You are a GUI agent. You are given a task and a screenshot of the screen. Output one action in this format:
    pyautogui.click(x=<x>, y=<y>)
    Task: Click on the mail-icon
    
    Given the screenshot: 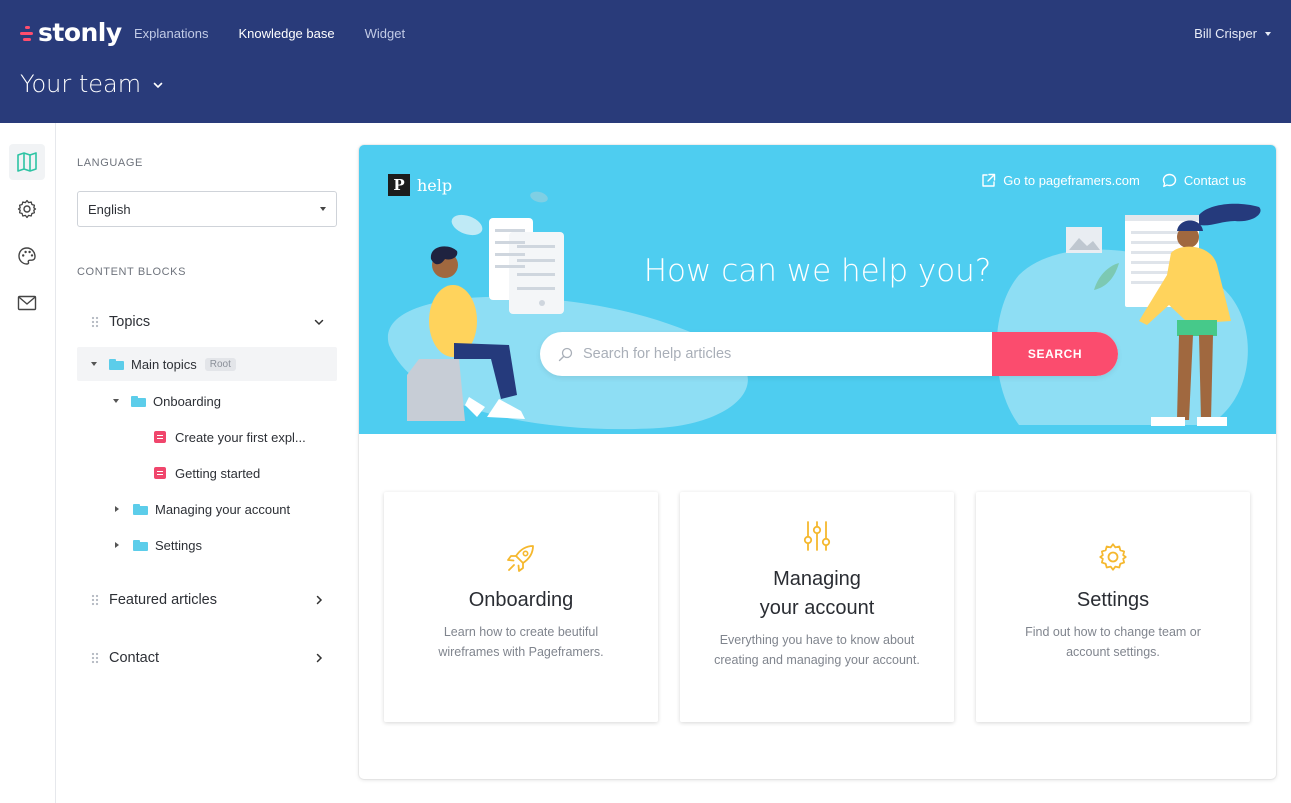 What is the action you would take?
    pyautogui.click(x=27, y=303)
    